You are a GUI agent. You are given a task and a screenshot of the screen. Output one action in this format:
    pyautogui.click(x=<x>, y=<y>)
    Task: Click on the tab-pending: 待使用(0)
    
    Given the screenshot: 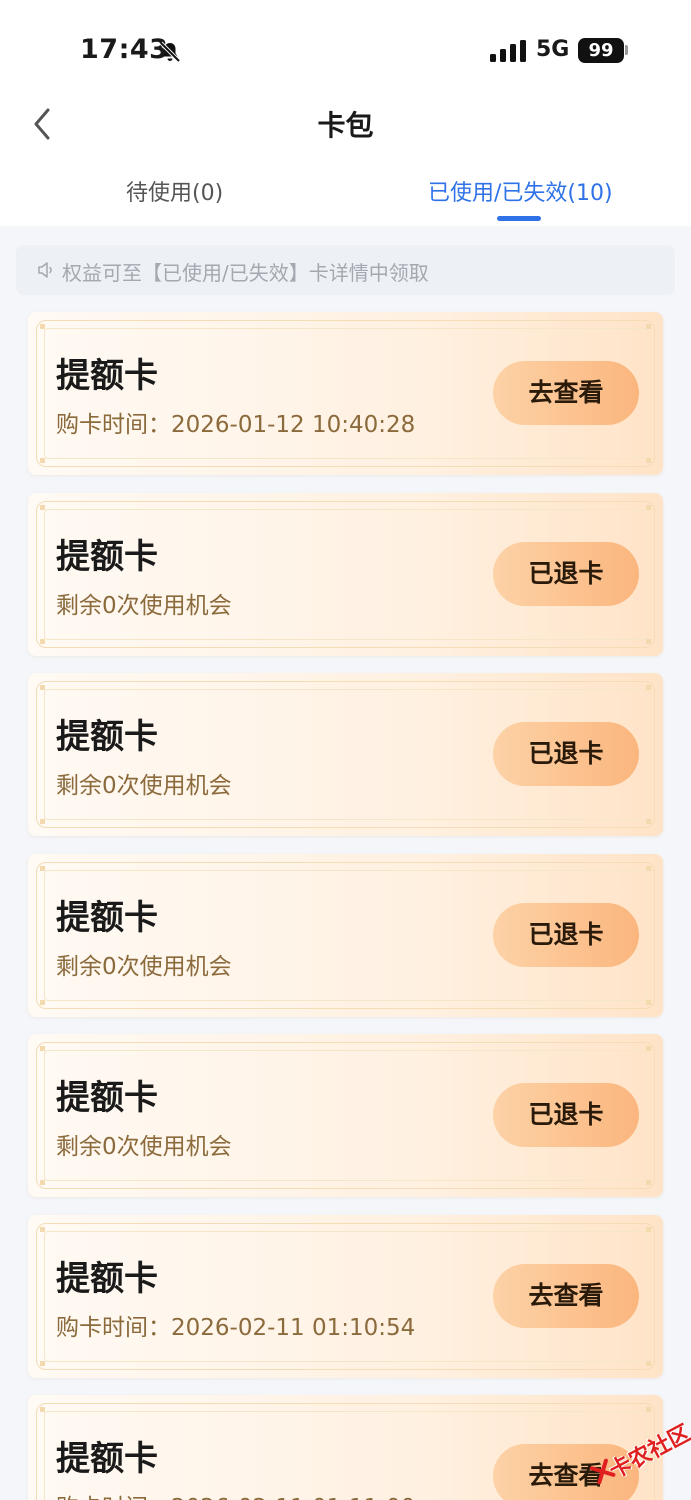 What is the action you would take?
    pyautogui.click(x=174, y=191)
    